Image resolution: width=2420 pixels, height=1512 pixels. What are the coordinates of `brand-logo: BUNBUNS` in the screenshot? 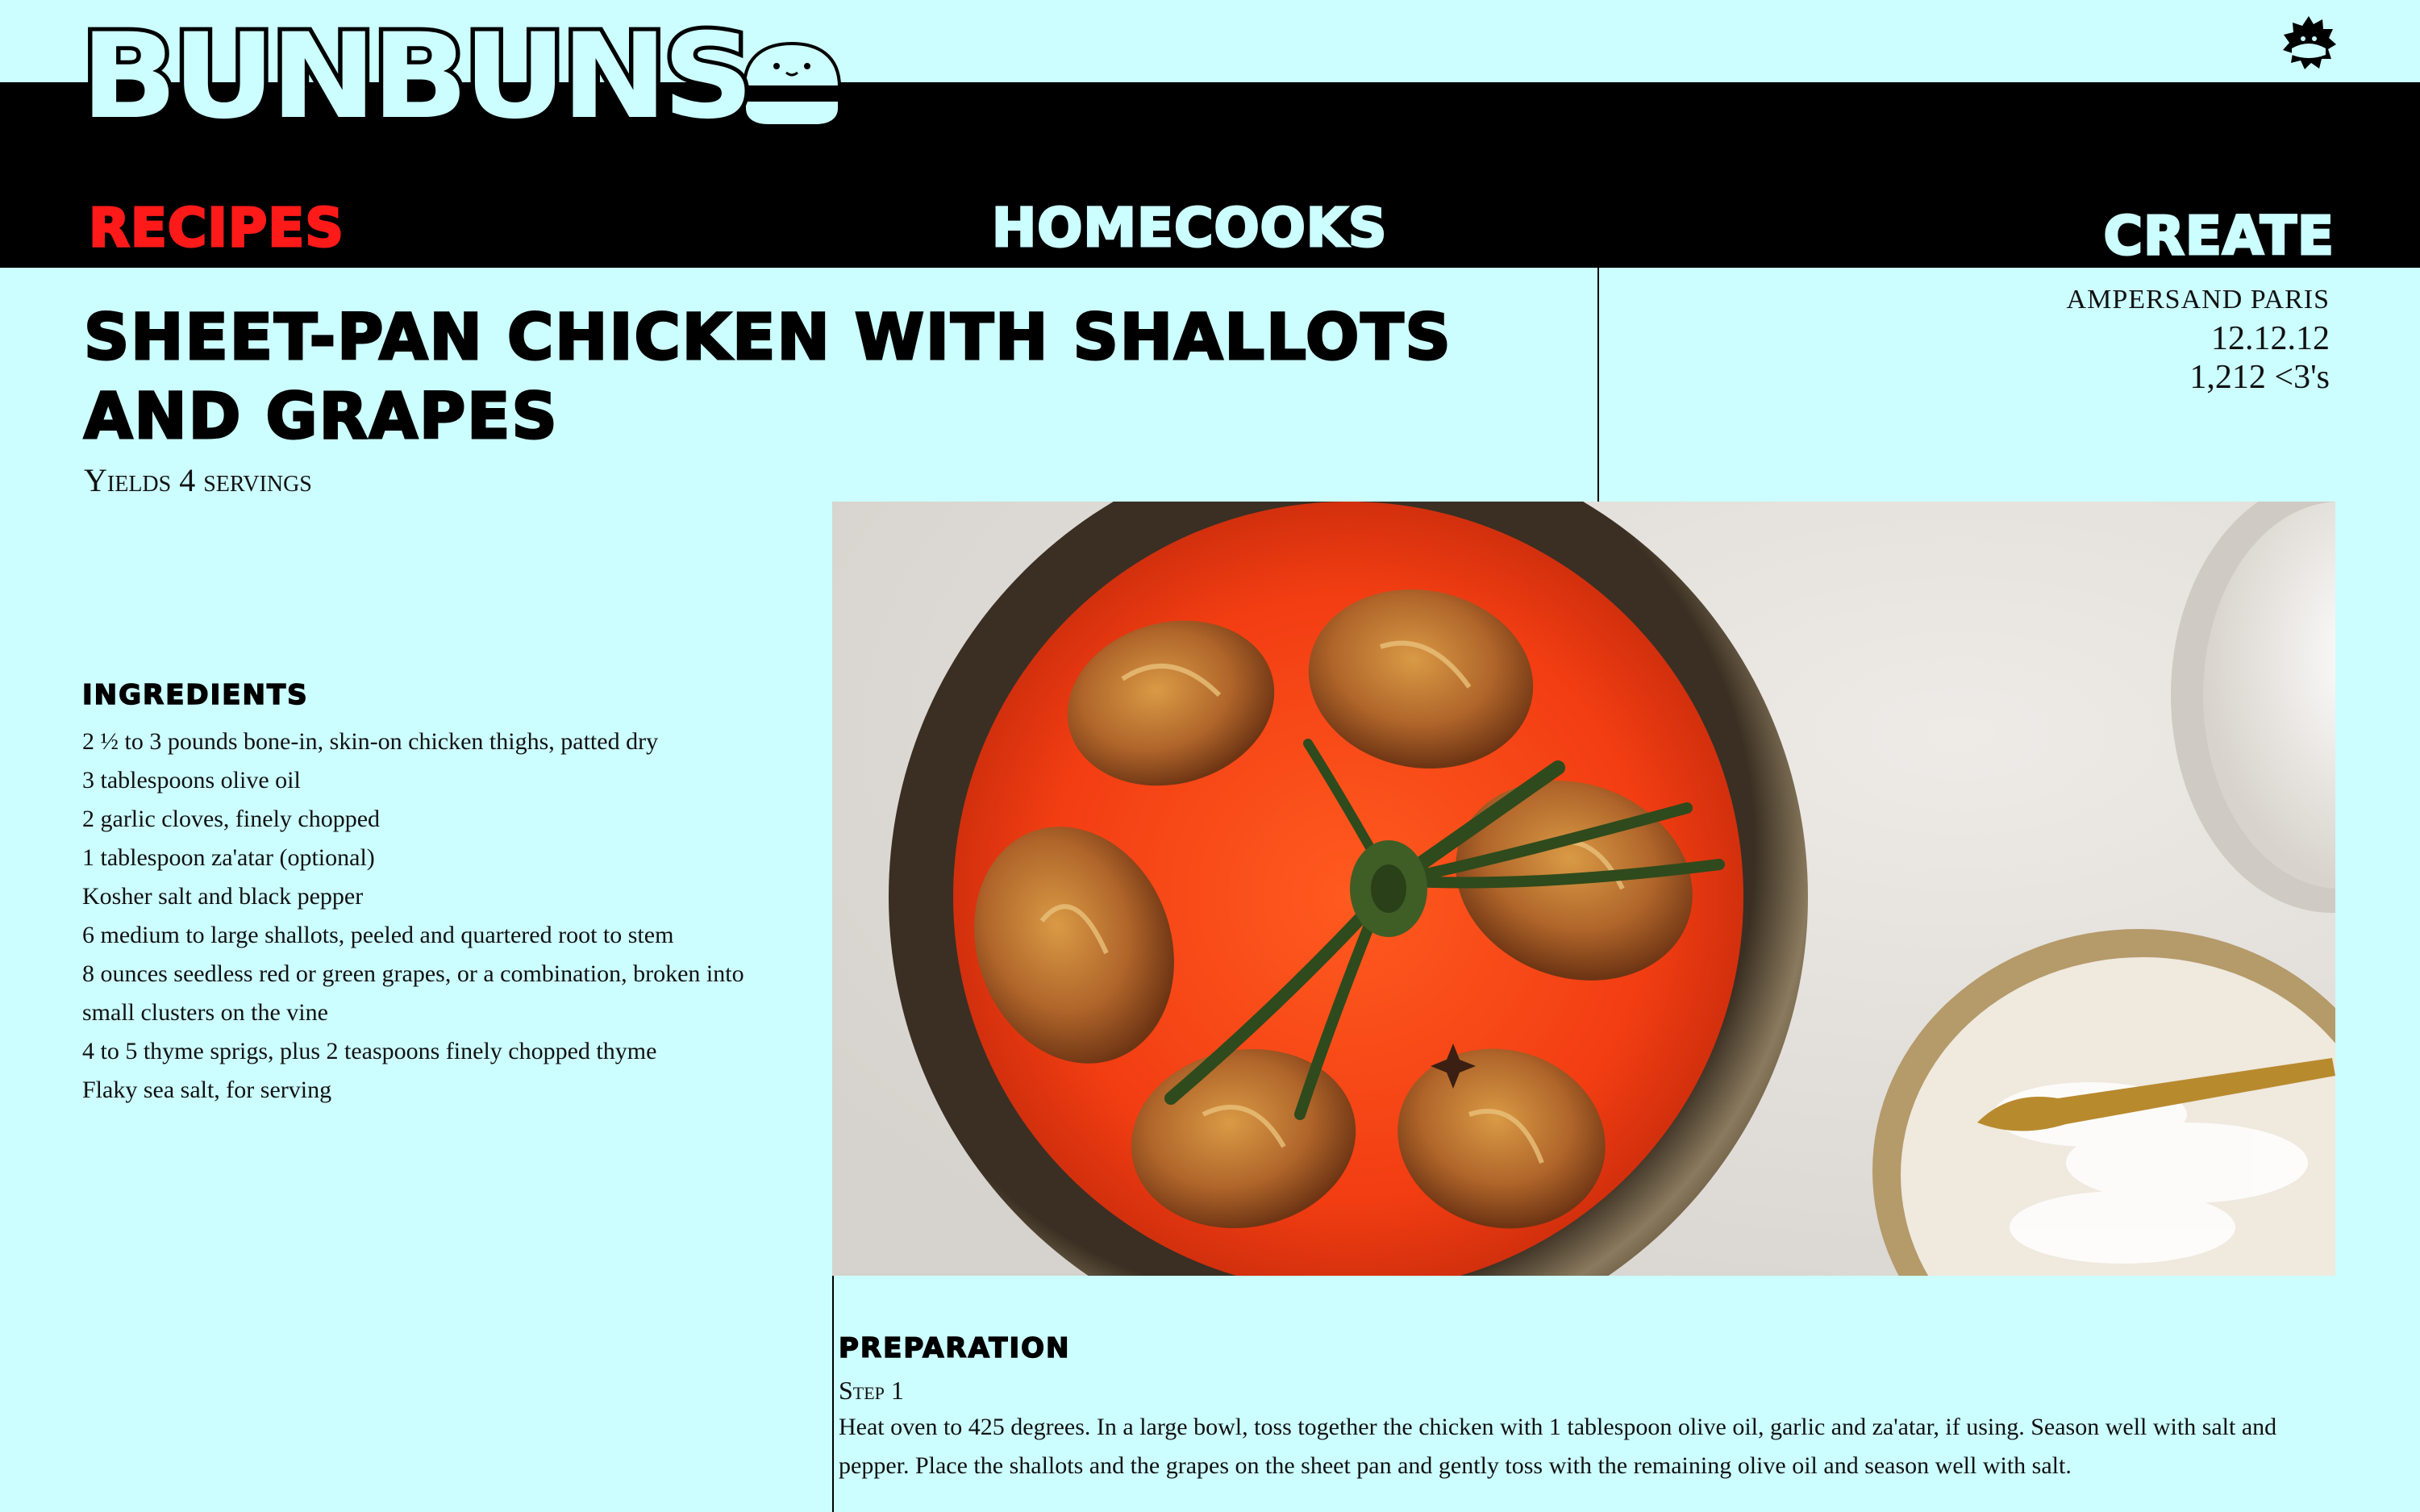 It's located at (460, 76).